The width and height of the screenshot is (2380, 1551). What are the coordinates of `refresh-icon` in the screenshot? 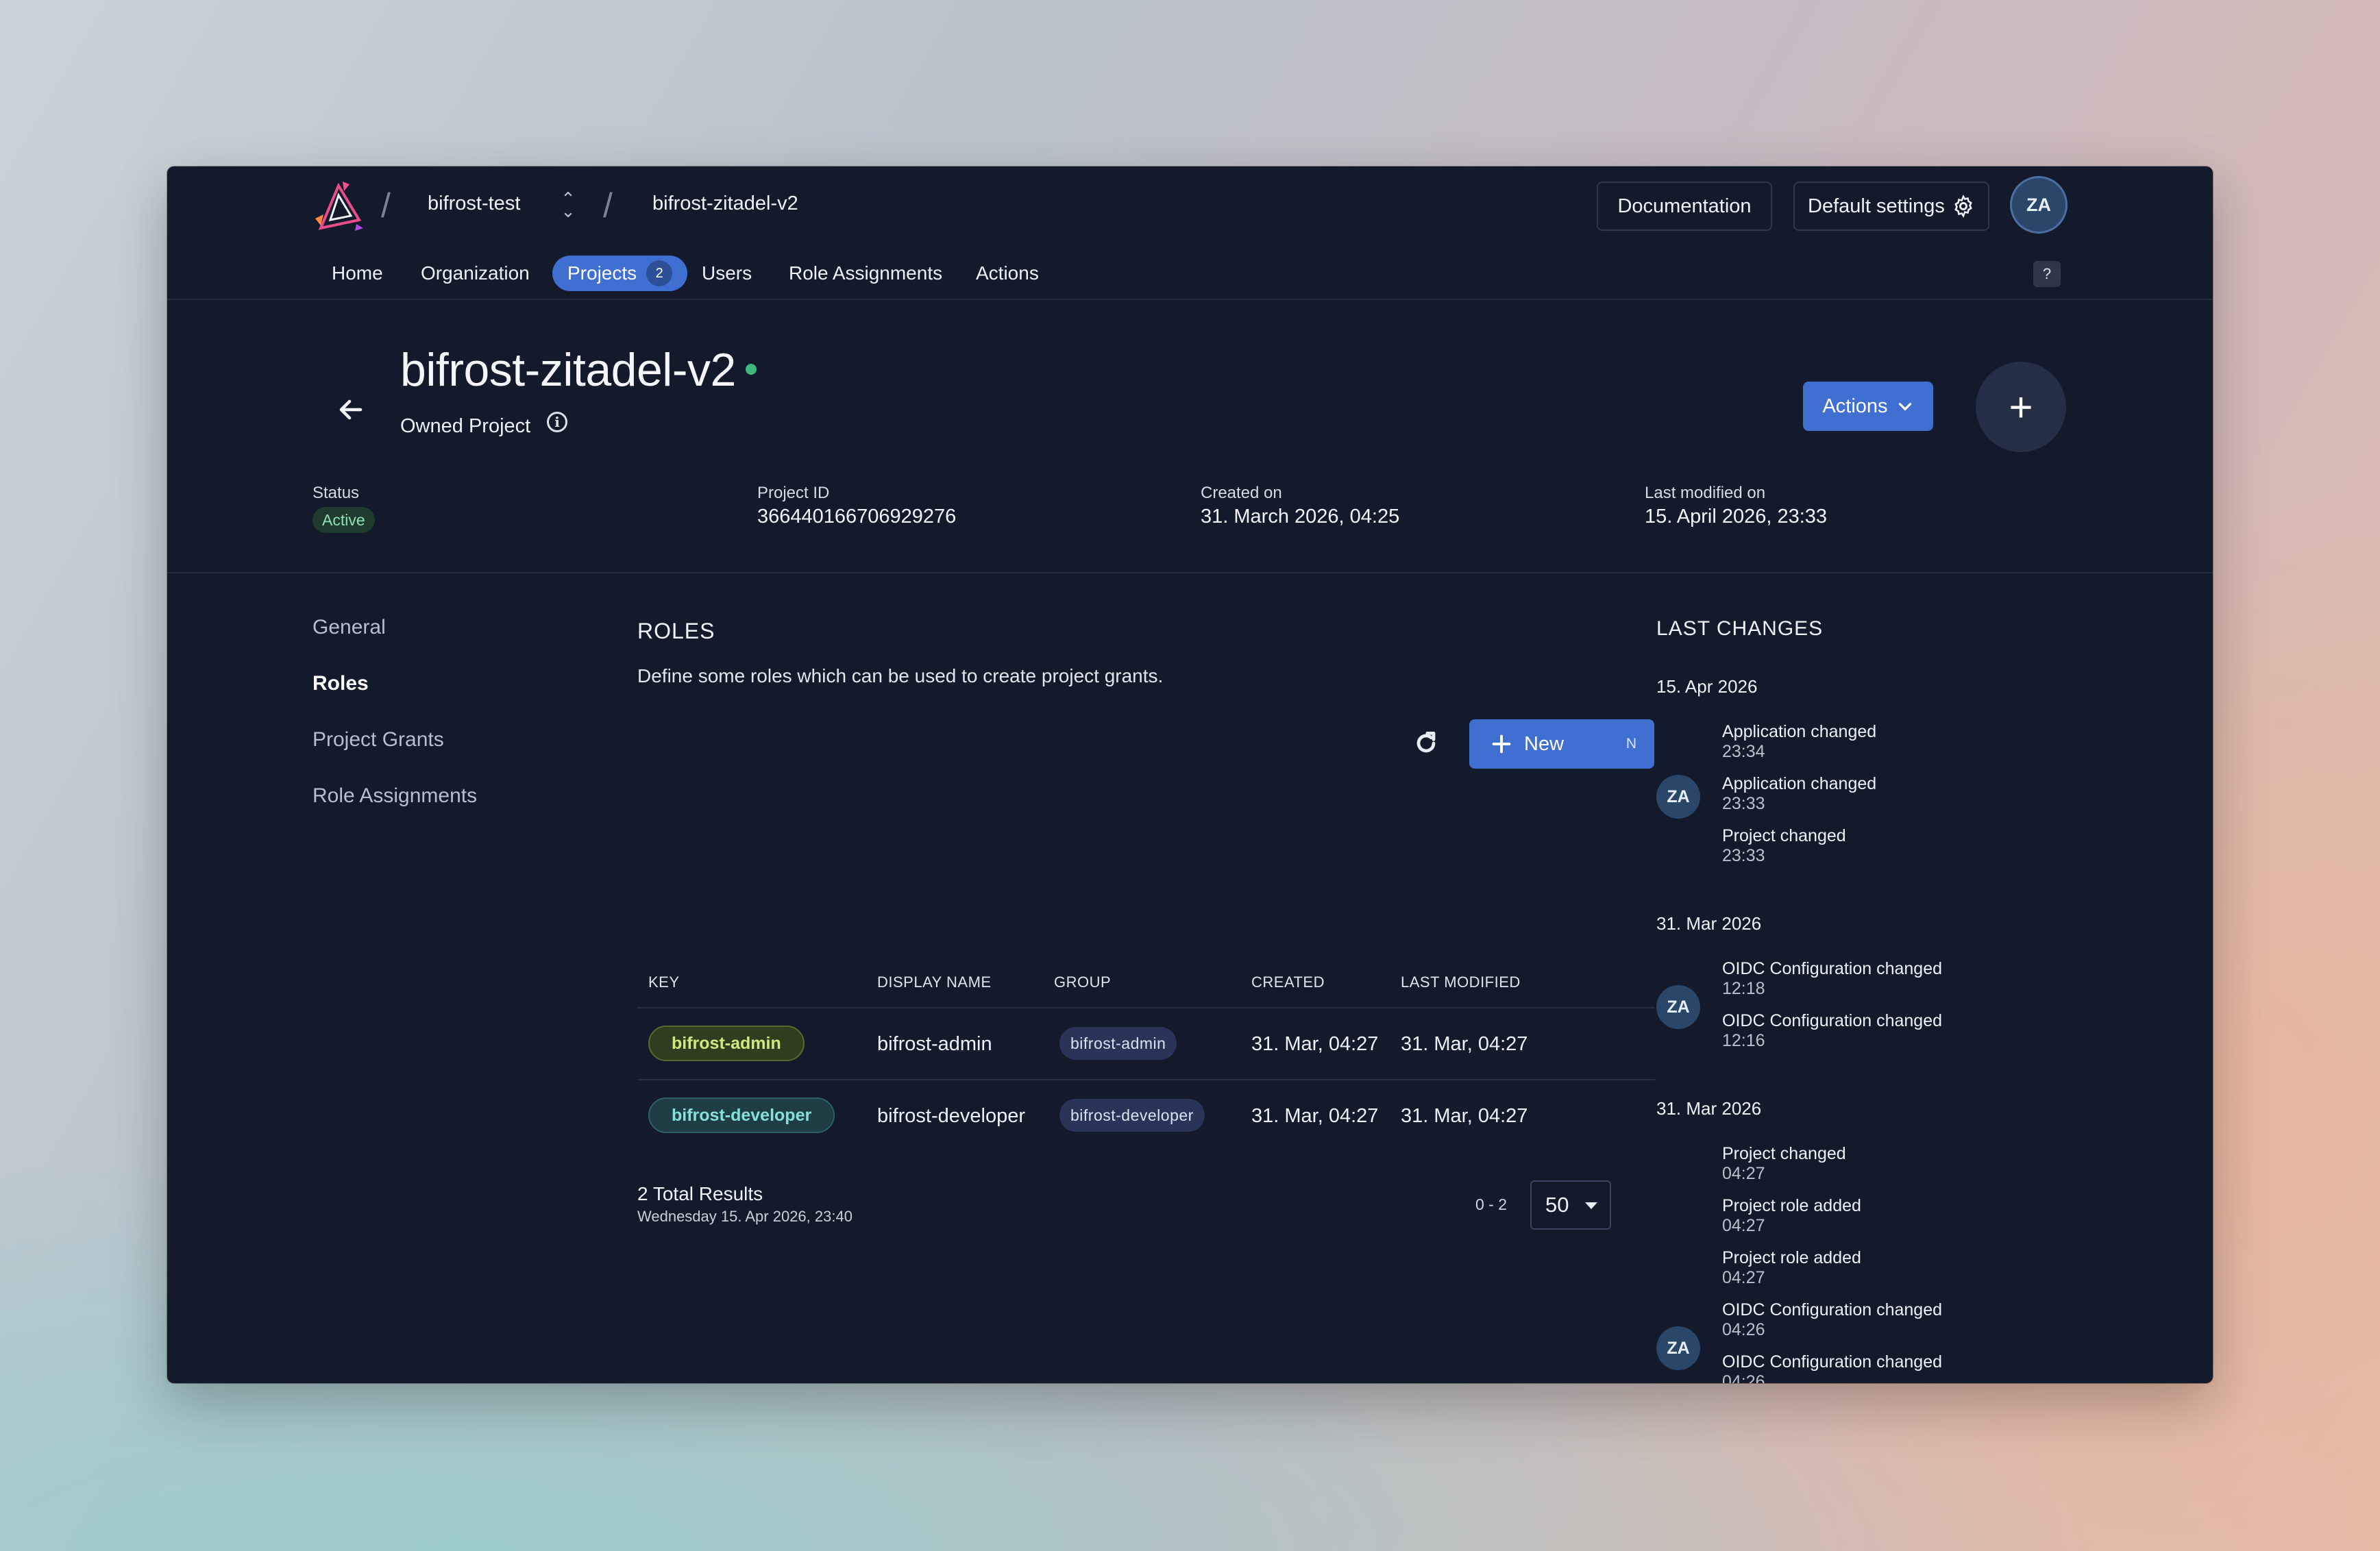 It's located at (1426, 743).